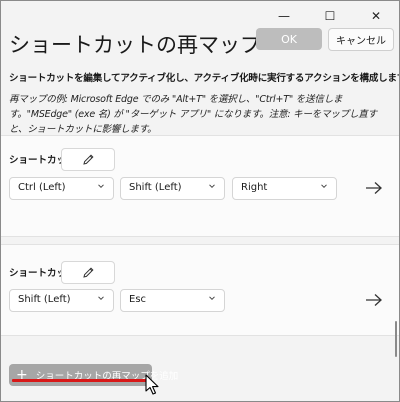 The height and width of the screenshot is (402, 400). I want to click on minimize-button: —, so click(284, 16).